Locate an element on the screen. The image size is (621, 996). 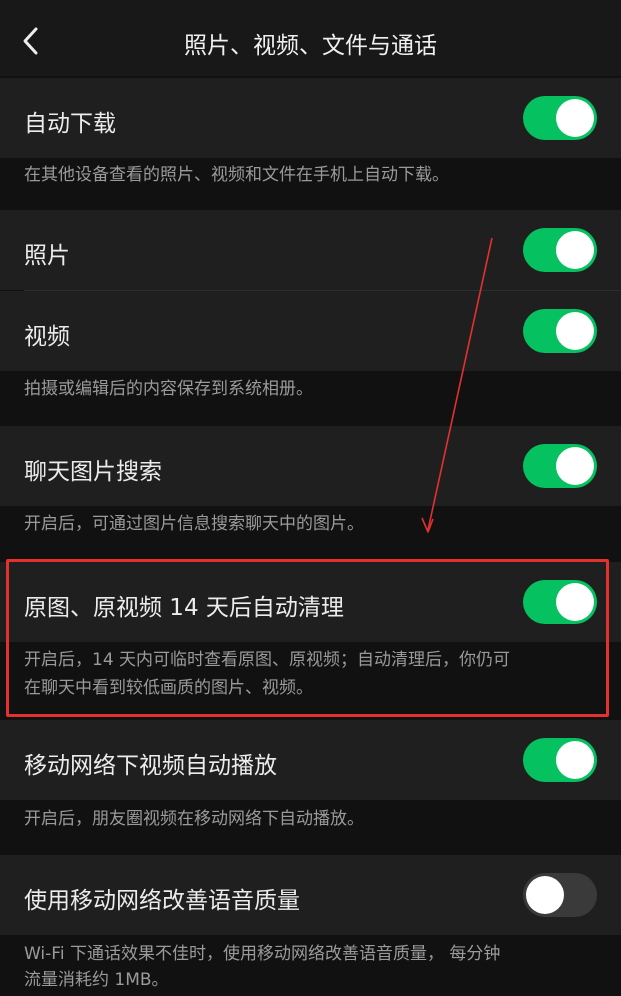
videos-toggle is located at coordinates (560, 331).